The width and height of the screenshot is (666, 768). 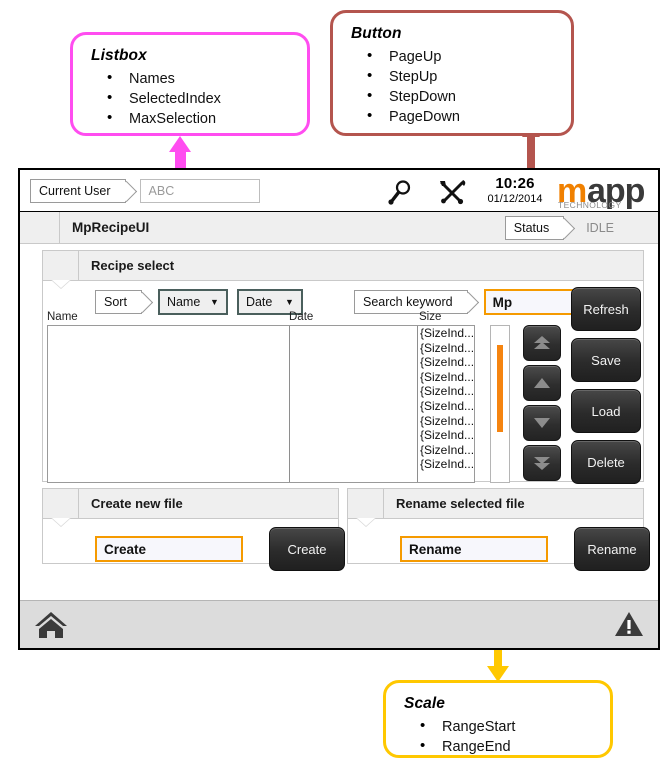 What do you see at coordinates (606, 191) in the screenshot?
I see `mapp-logo: m app TECHNOLOGY` at bounding box center [606, 191].